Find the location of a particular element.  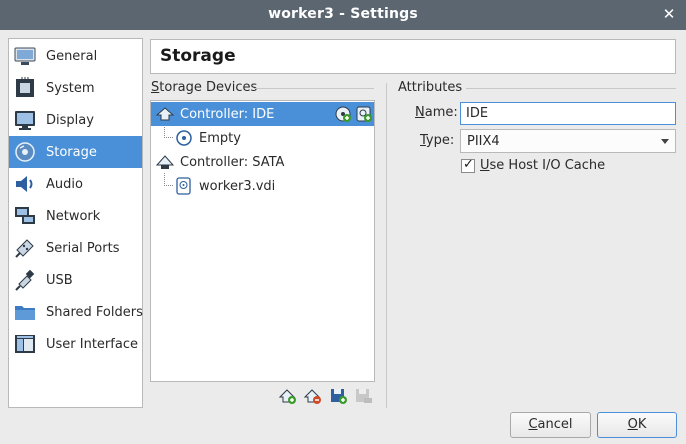

type-label: Type: is located at coordinates (437, 140).